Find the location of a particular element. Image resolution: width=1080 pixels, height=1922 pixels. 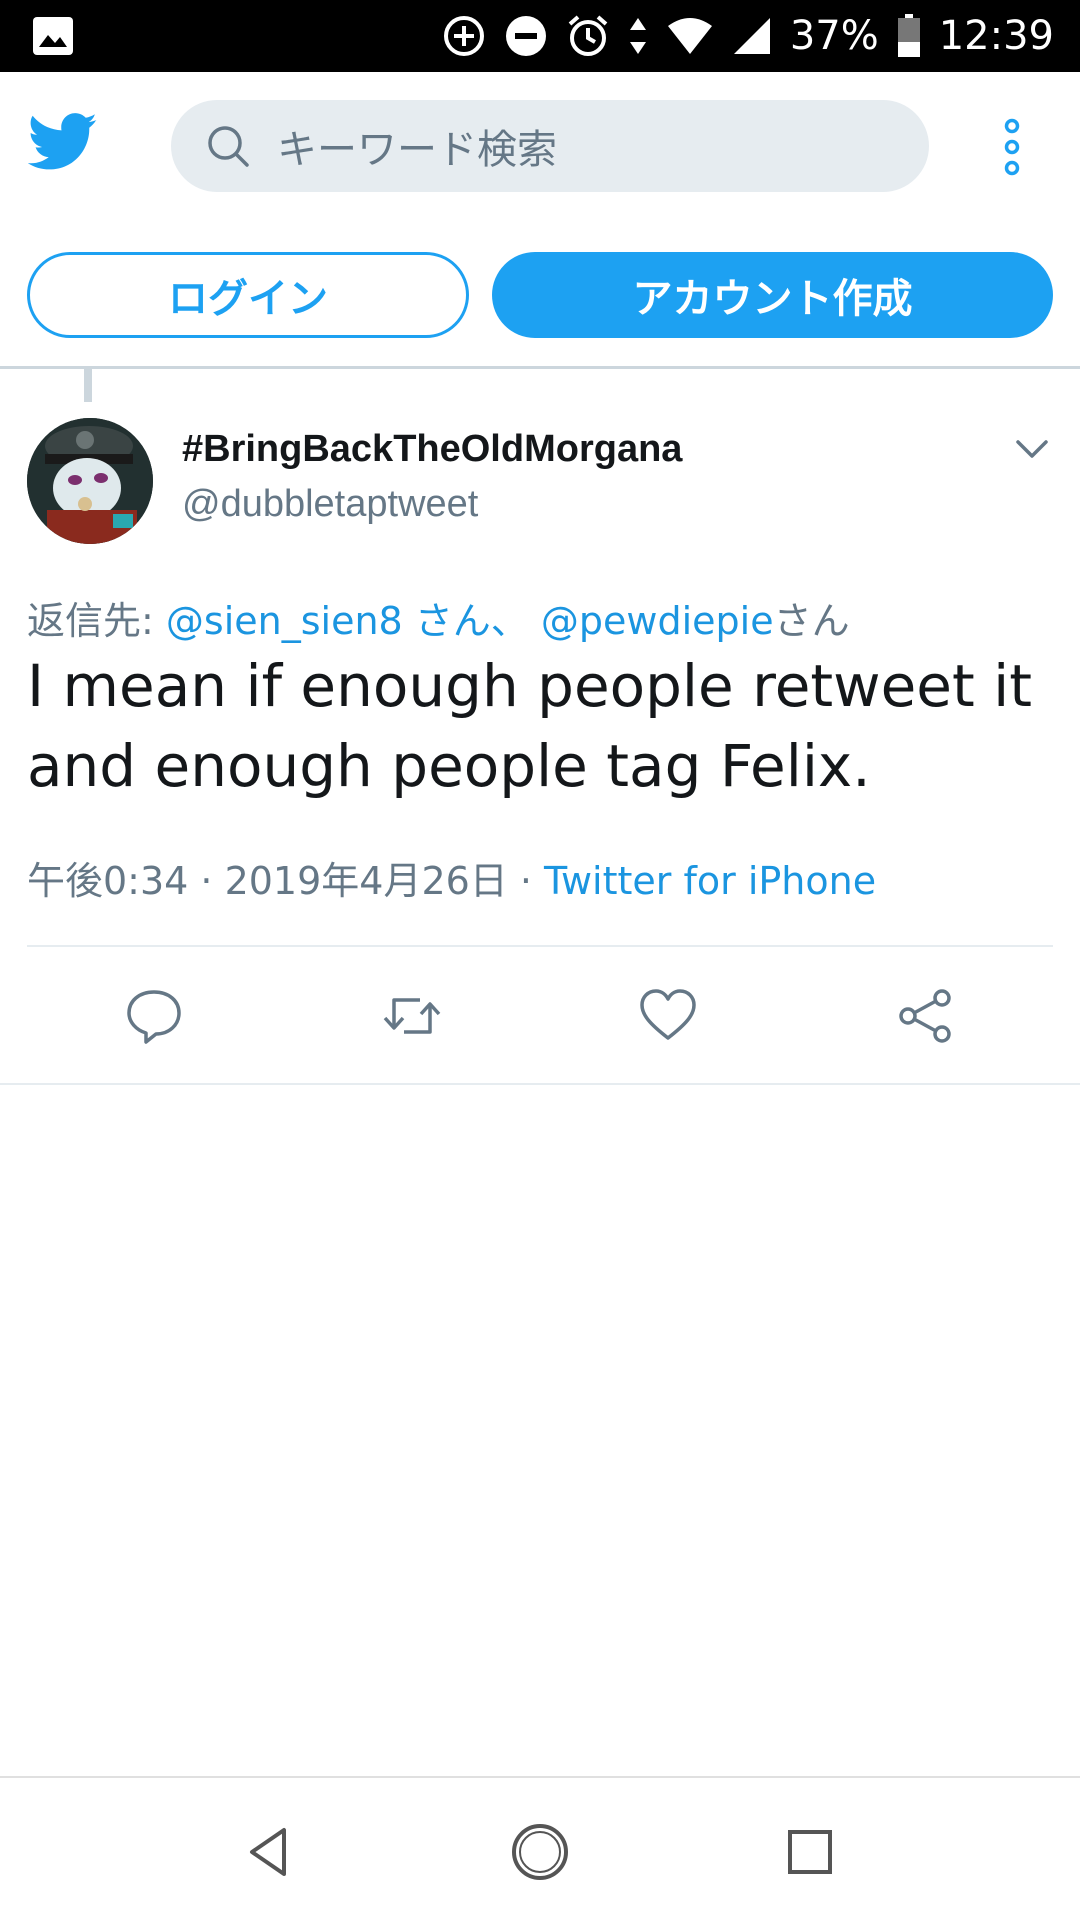

thread-connector is located at coordinates (88, 385).